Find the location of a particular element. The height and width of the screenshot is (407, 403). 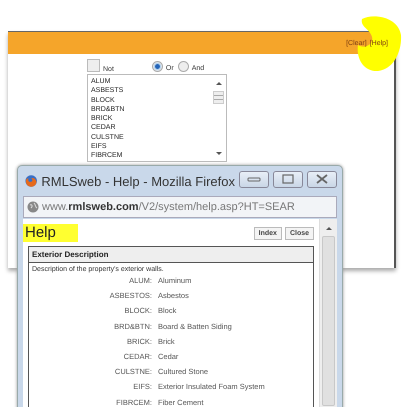

address-bar: www.rmlsweb.com/V2/system/help.asp?HT=SEAR is located at coordinates (180, 207).